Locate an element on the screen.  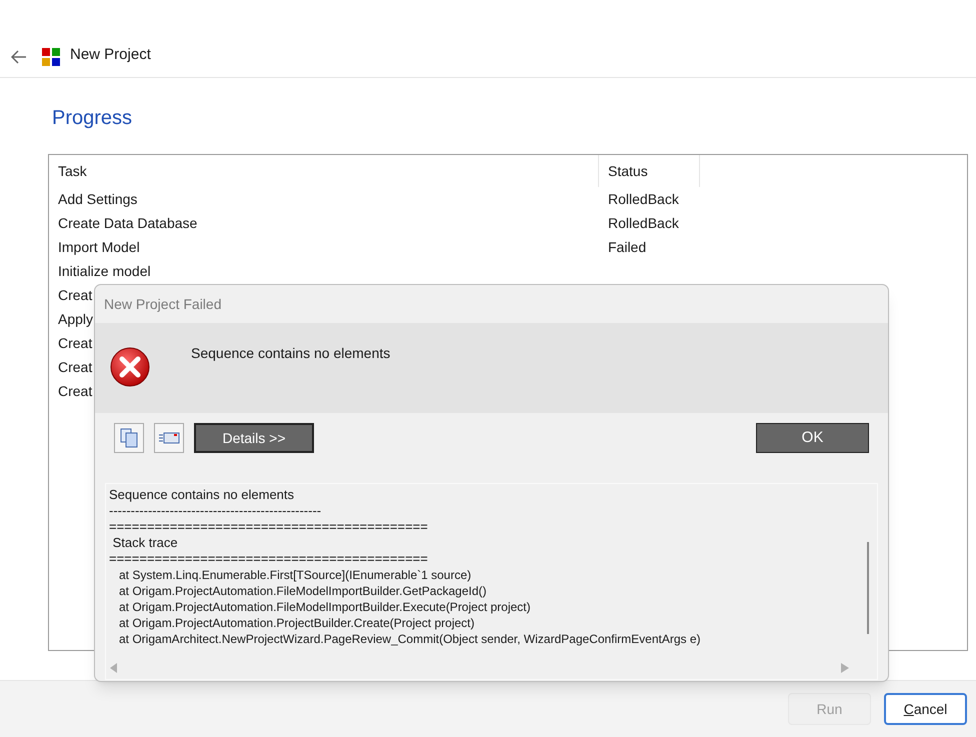
details-line: at Origam.ProjectAutomation.FileModelImportBuilder.GetPackageId() is located at coordinates (303, 591).